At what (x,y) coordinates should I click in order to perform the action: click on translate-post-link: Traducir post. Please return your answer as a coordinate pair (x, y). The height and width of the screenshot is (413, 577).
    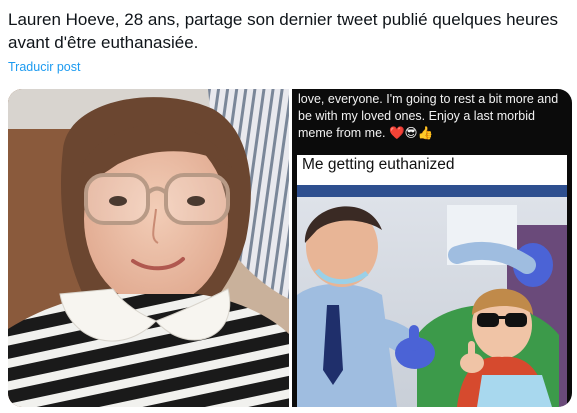
    Looking at the image, I should click on (44, 67).